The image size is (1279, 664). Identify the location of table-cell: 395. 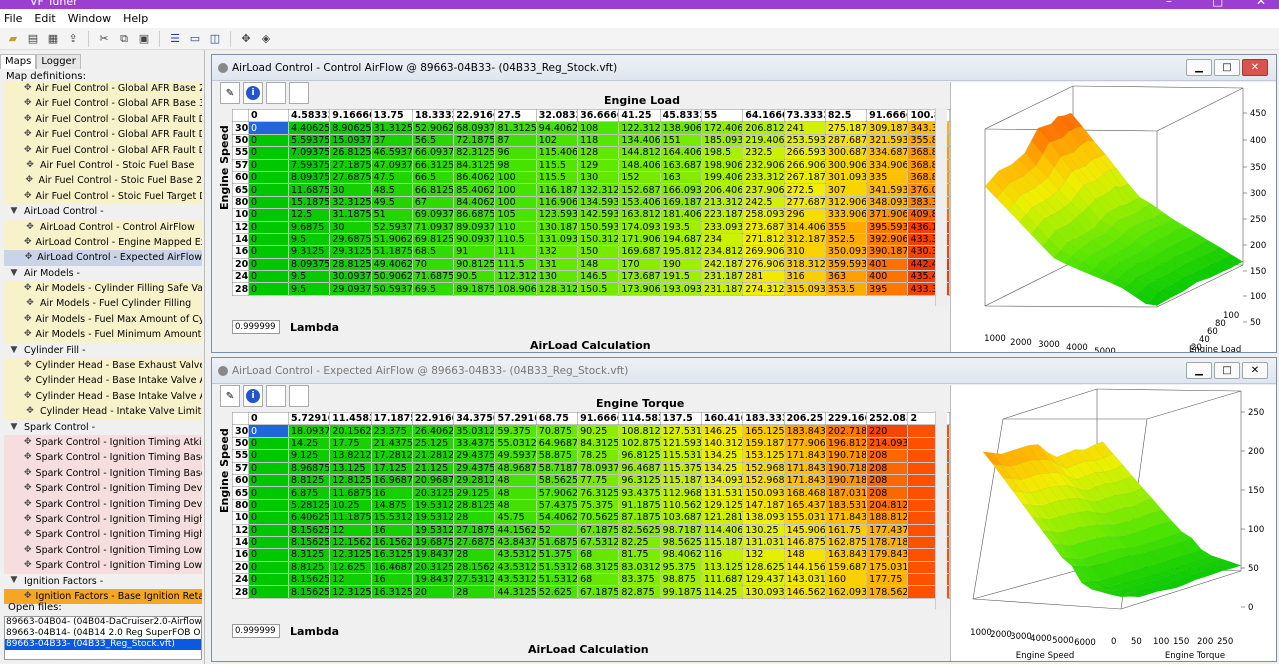
(887, 289).